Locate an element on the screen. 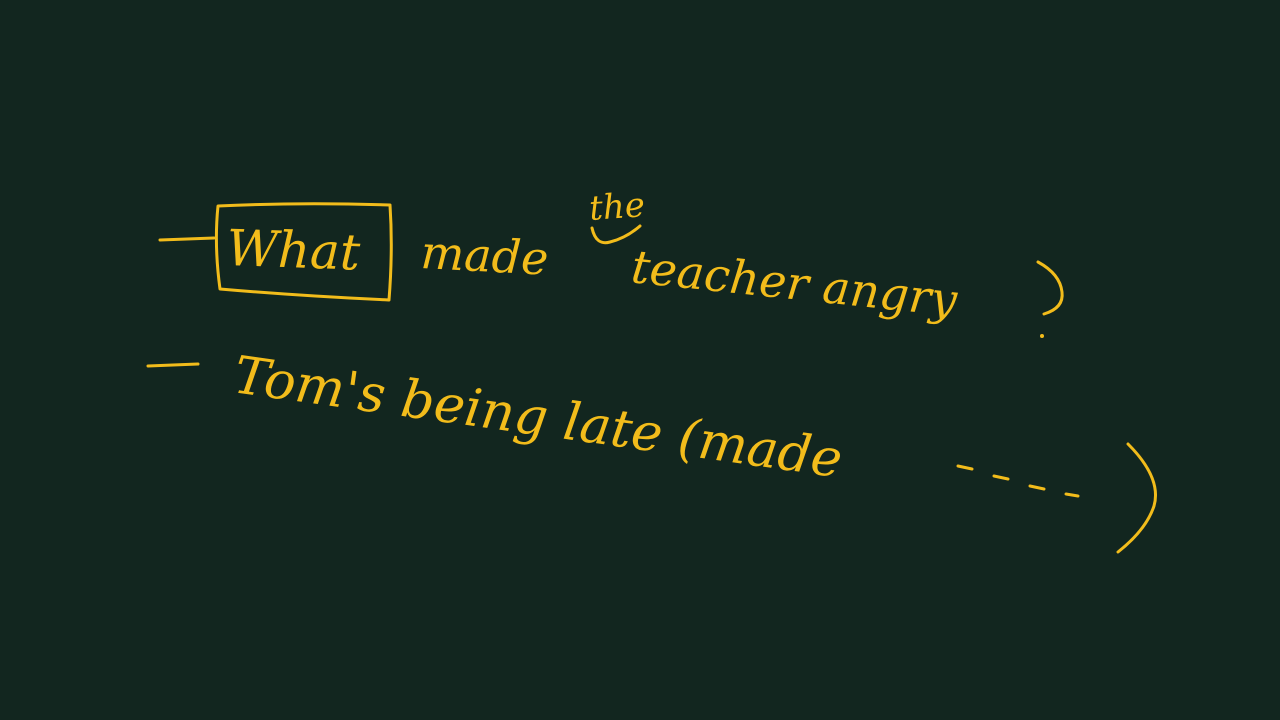  question-mark-dot is located at coordinates (1042, 336).